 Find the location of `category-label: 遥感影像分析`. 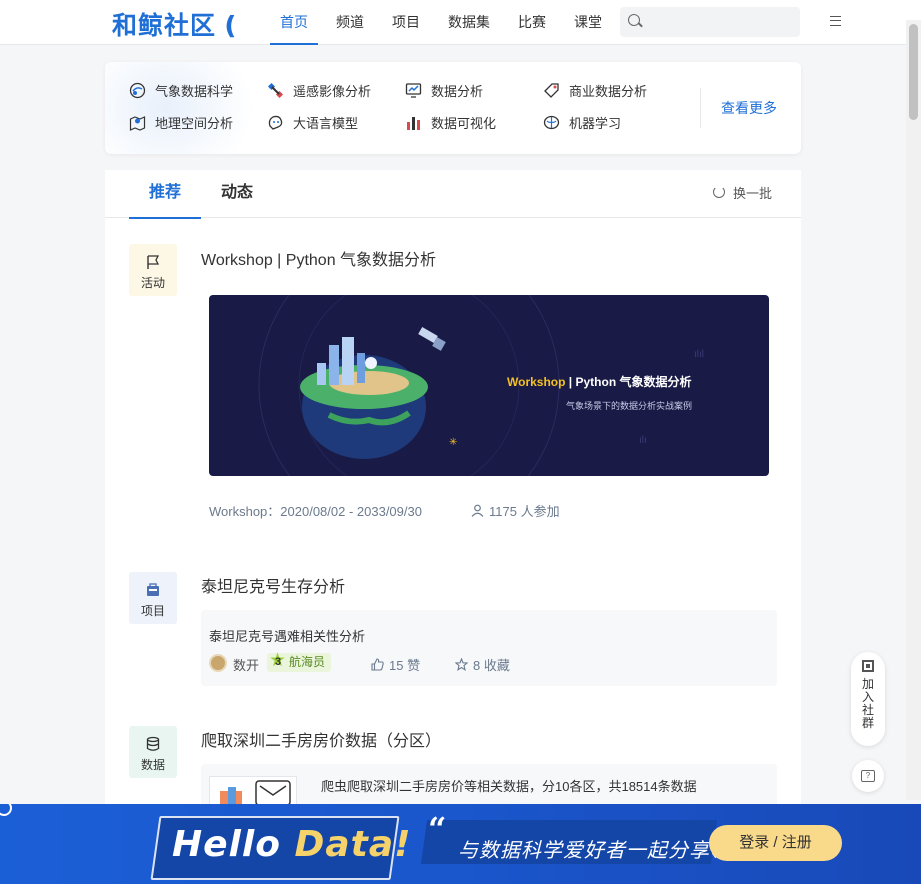

category-label: 遥感影像分析 is located at coordinates (332, 91).